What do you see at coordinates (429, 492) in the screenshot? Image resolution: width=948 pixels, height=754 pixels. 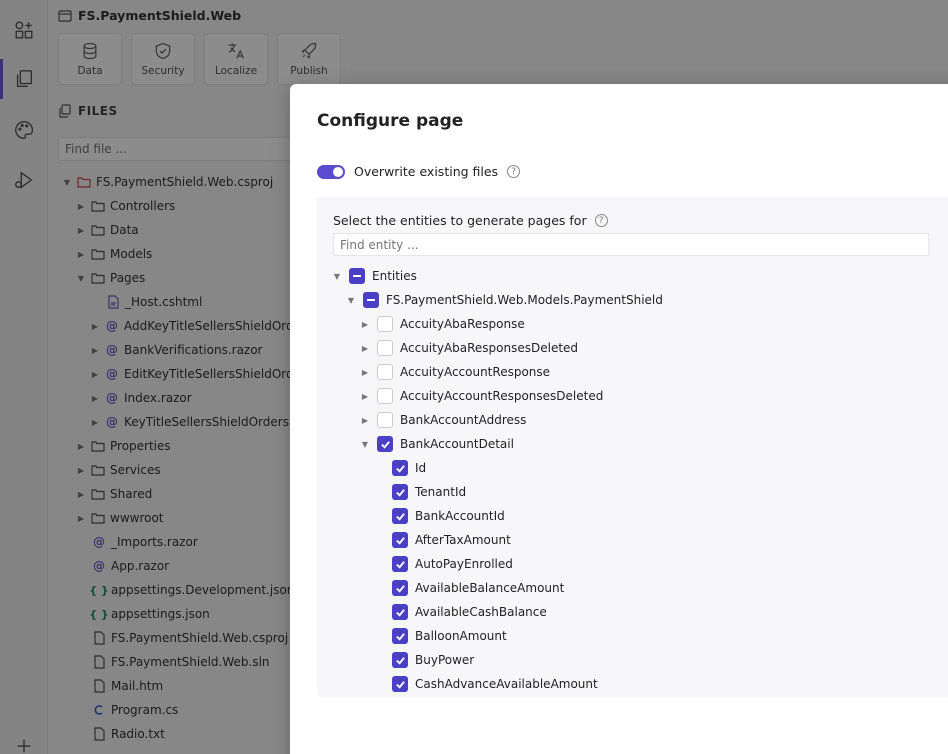 I see `property-row: TenantId` at bounding box center [429, 492].